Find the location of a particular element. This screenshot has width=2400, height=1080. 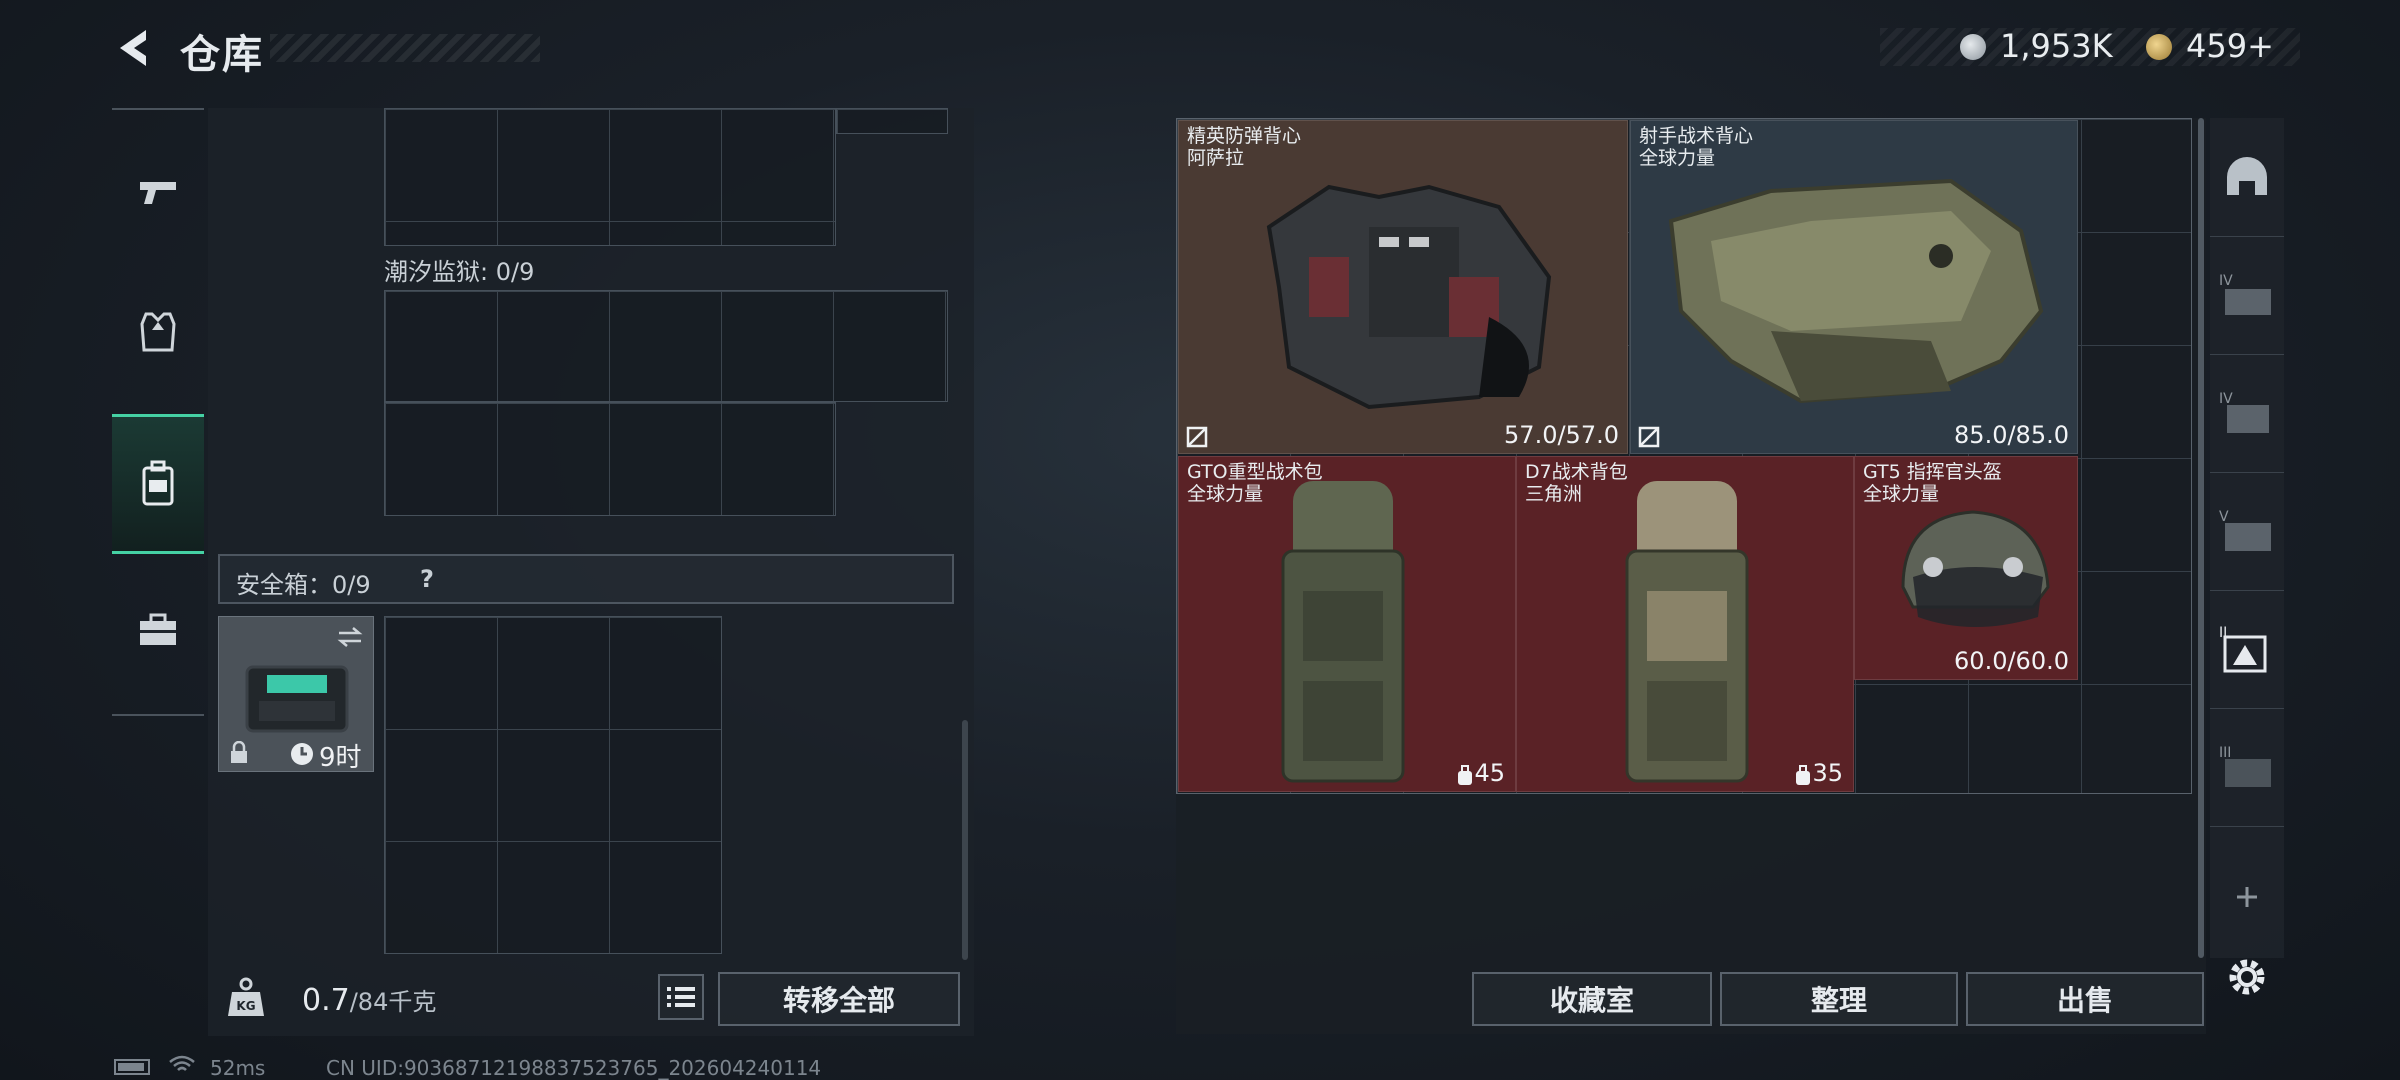

filter-armor-iii: III is located at coordinates (2247, 767).